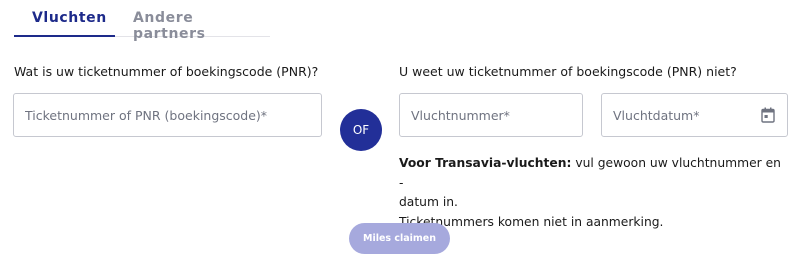 The width and height of the screenshot is (800, 265). I want to click on flight-date-field, so click(694, 115).